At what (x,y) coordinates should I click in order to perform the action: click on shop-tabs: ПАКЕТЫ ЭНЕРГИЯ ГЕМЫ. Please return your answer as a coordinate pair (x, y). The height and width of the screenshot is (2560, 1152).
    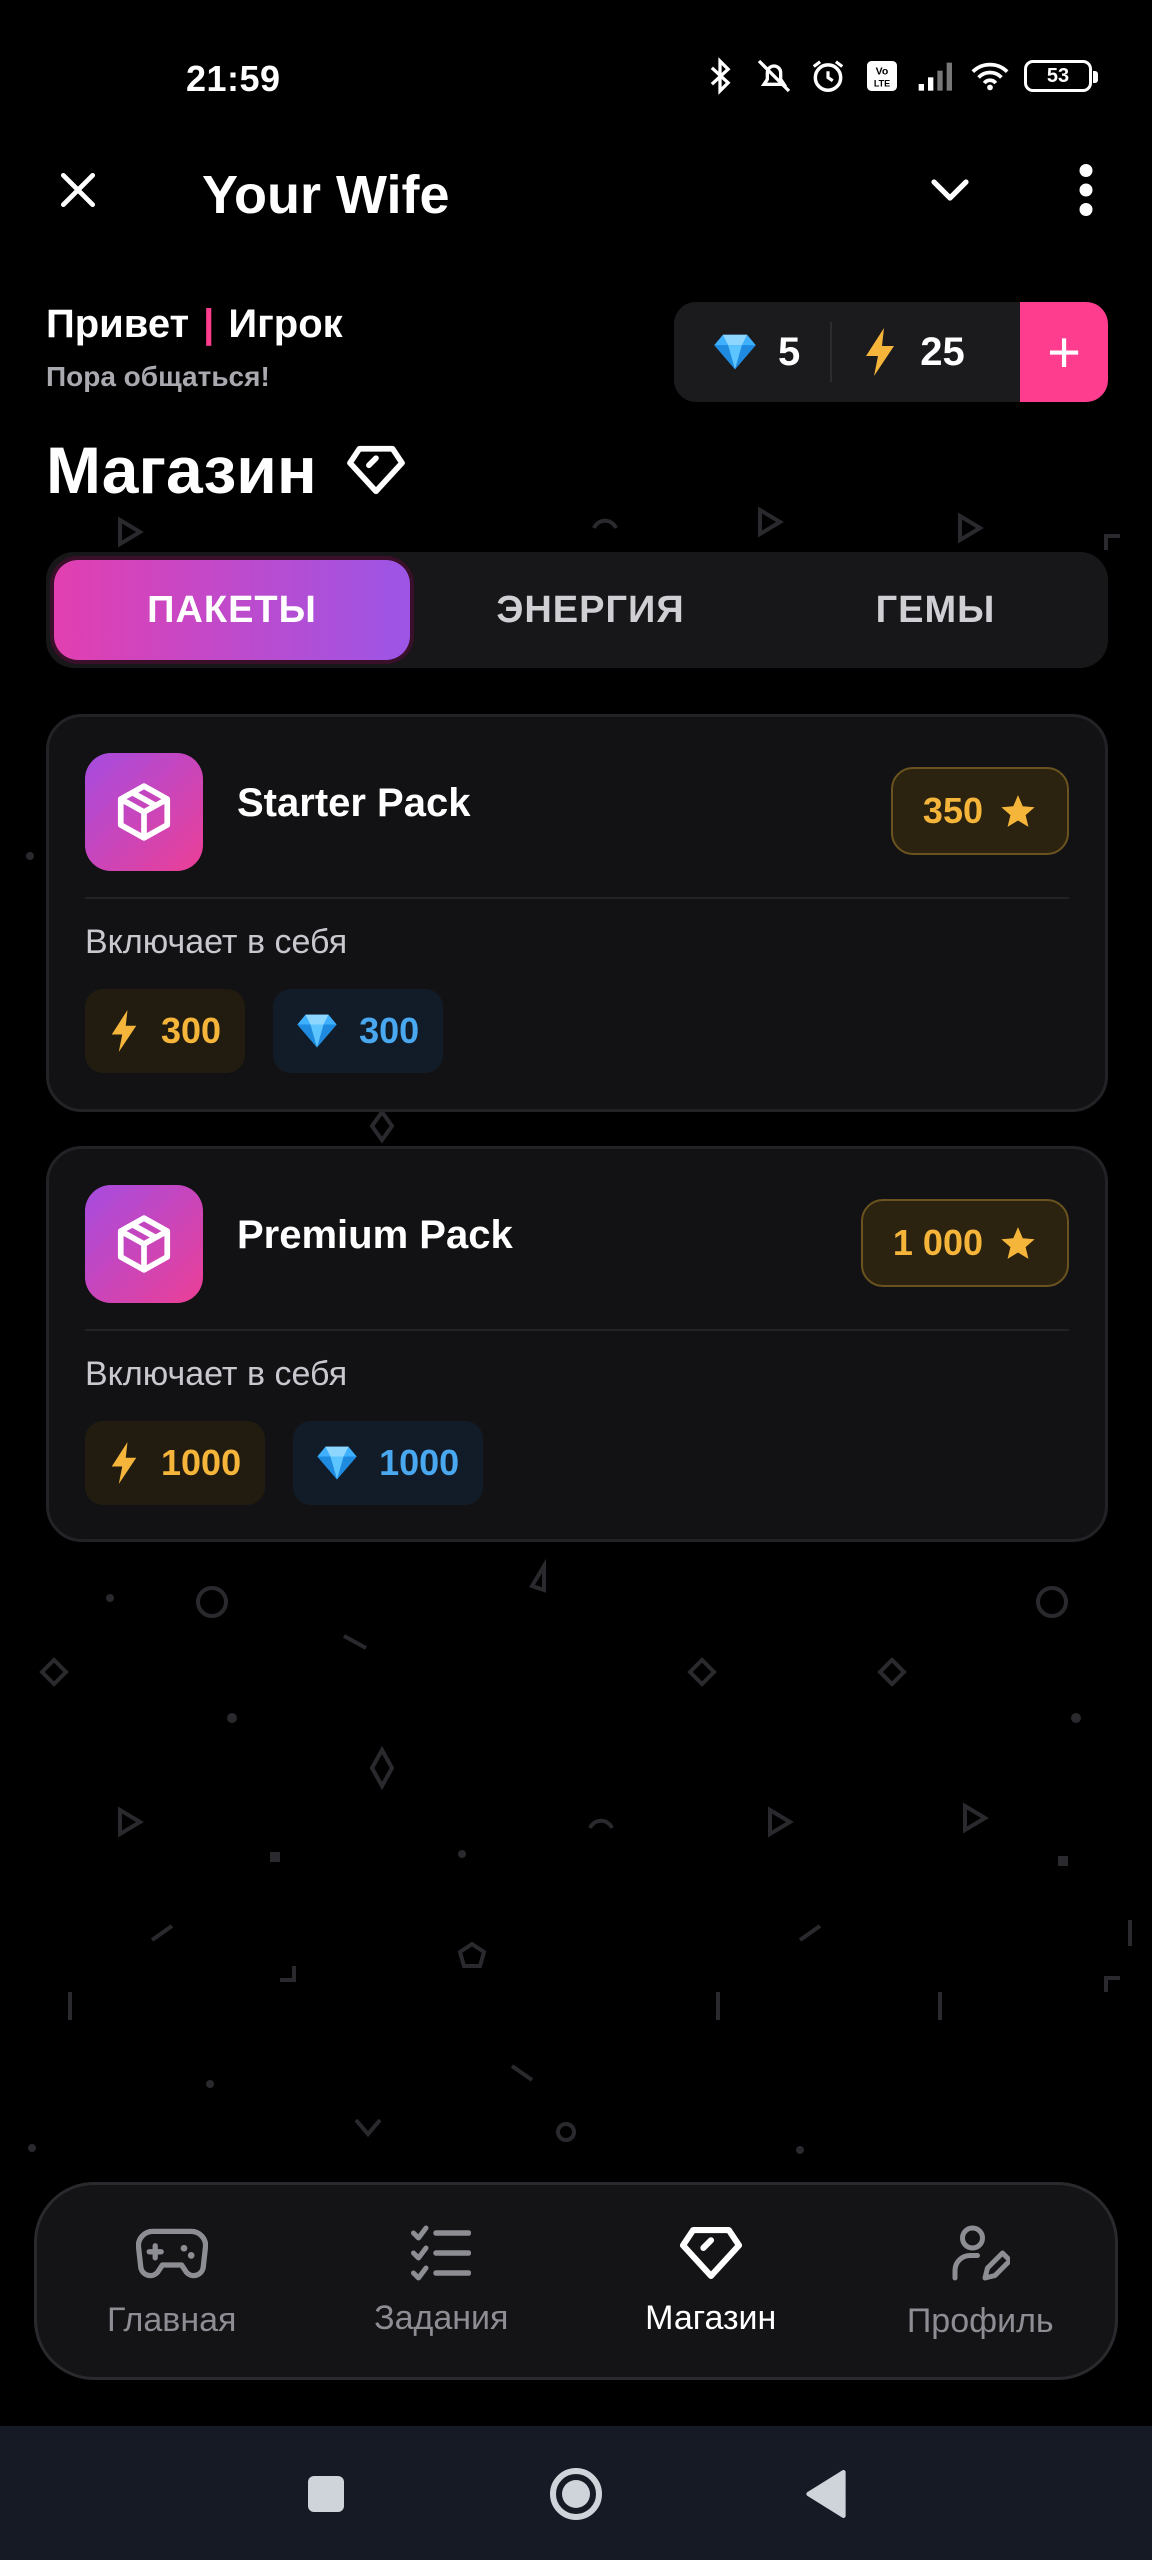
    Looking at the image, I should click on (577, 610).